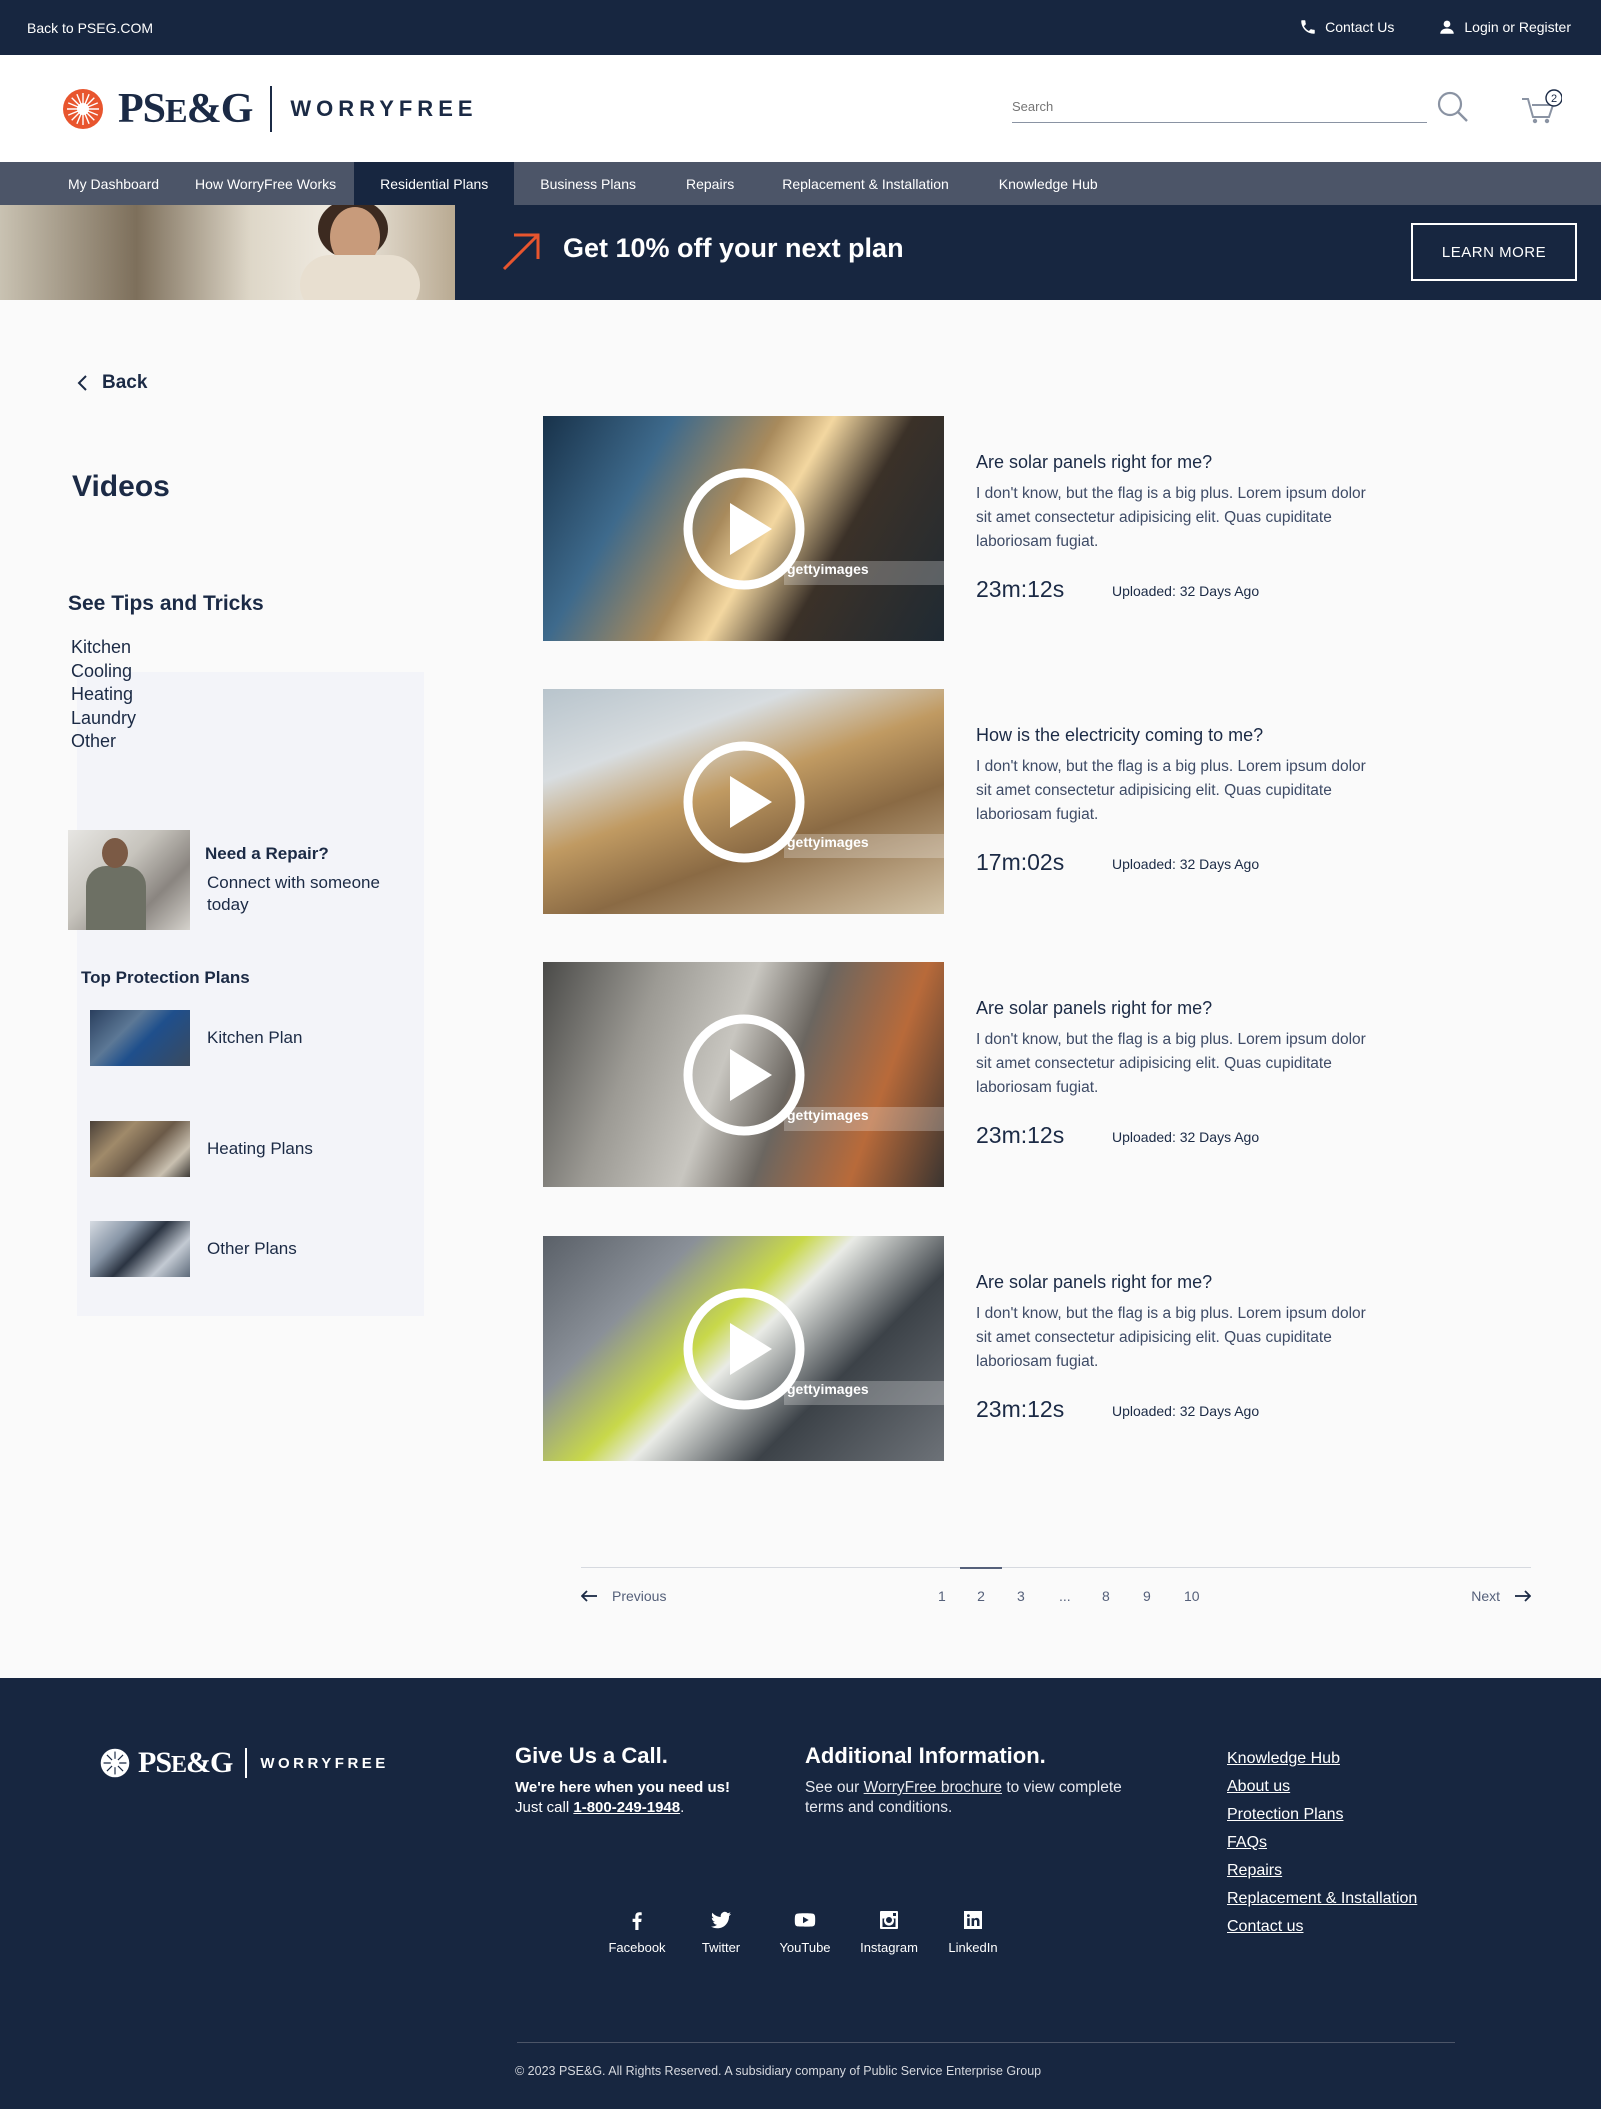 The image size is (1601, 2109). Describe the element at coordinates (1247, 1842) in the screenshot. I see `footer-link-faqs: FAQs` at that location.